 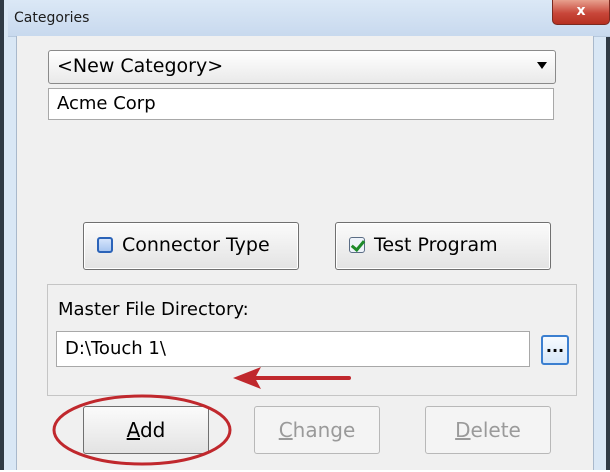 I want to click on title-bar: Categories x, so click(x=309, y=18).